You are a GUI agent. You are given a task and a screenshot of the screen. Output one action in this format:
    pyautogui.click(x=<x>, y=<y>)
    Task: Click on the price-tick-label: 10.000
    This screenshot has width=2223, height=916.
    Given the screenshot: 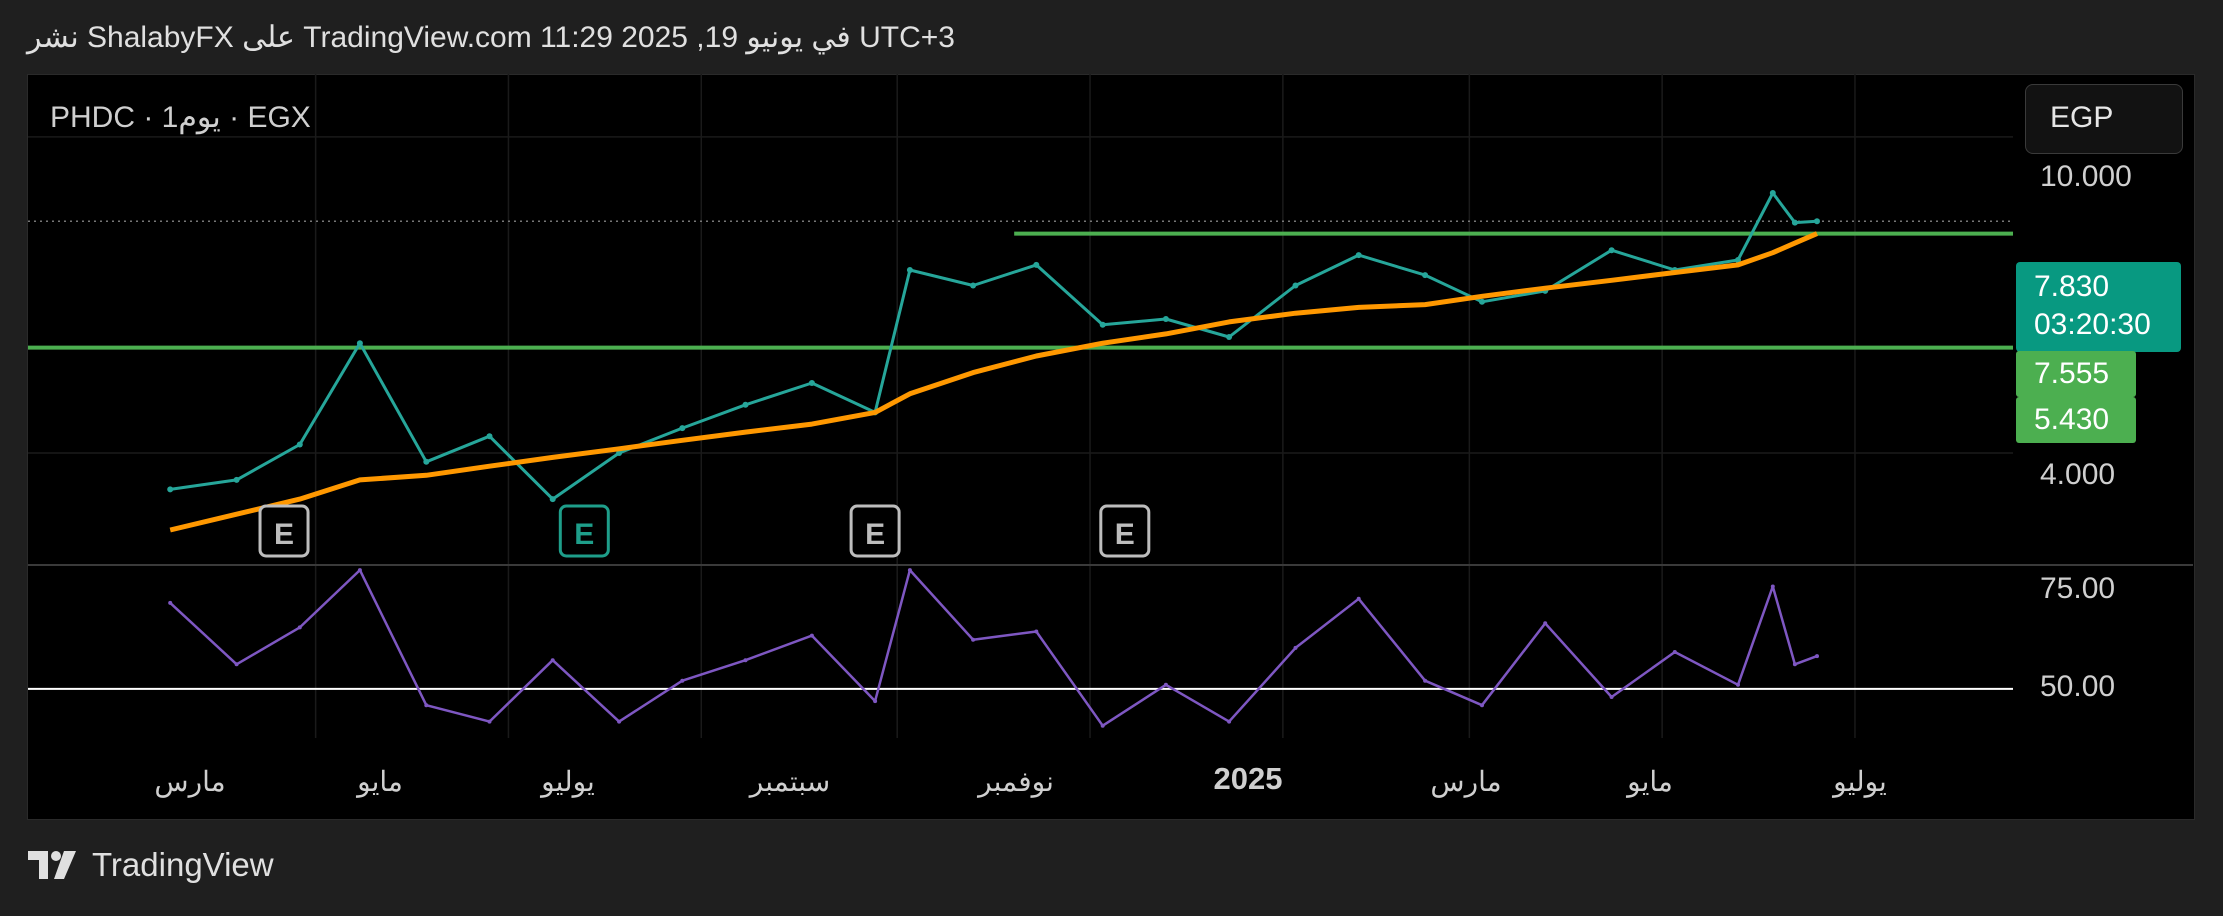 What is the action you would take?
    pyautogui.click(x=2086, y=176)
    